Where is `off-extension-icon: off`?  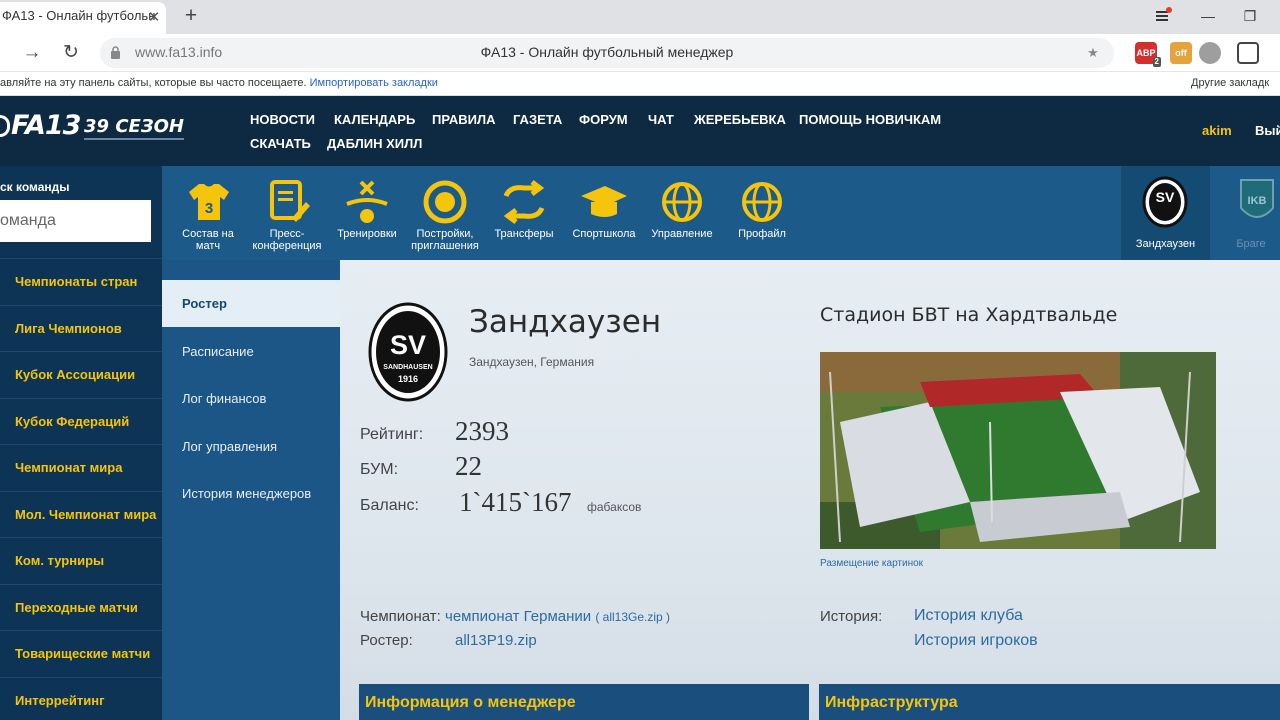
off-extension-icon: off is located at coordinates (1181, 53).